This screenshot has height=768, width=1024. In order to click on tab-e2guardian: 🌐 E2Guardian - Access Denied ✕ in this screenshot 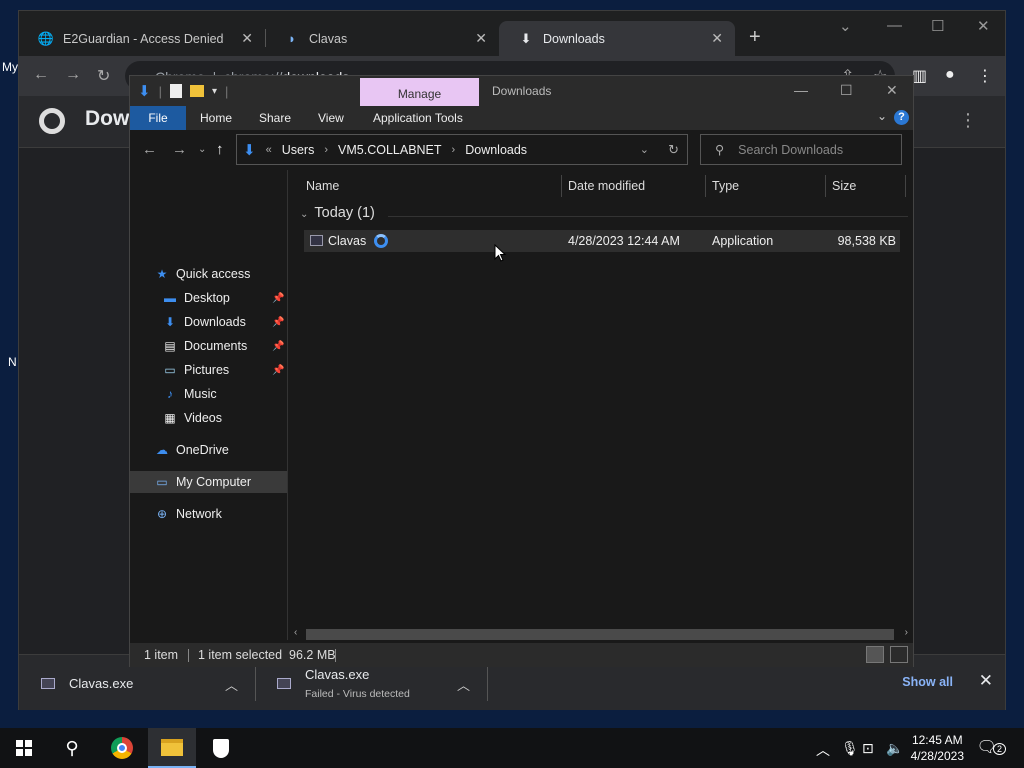, I will do `click(142, 38)`.